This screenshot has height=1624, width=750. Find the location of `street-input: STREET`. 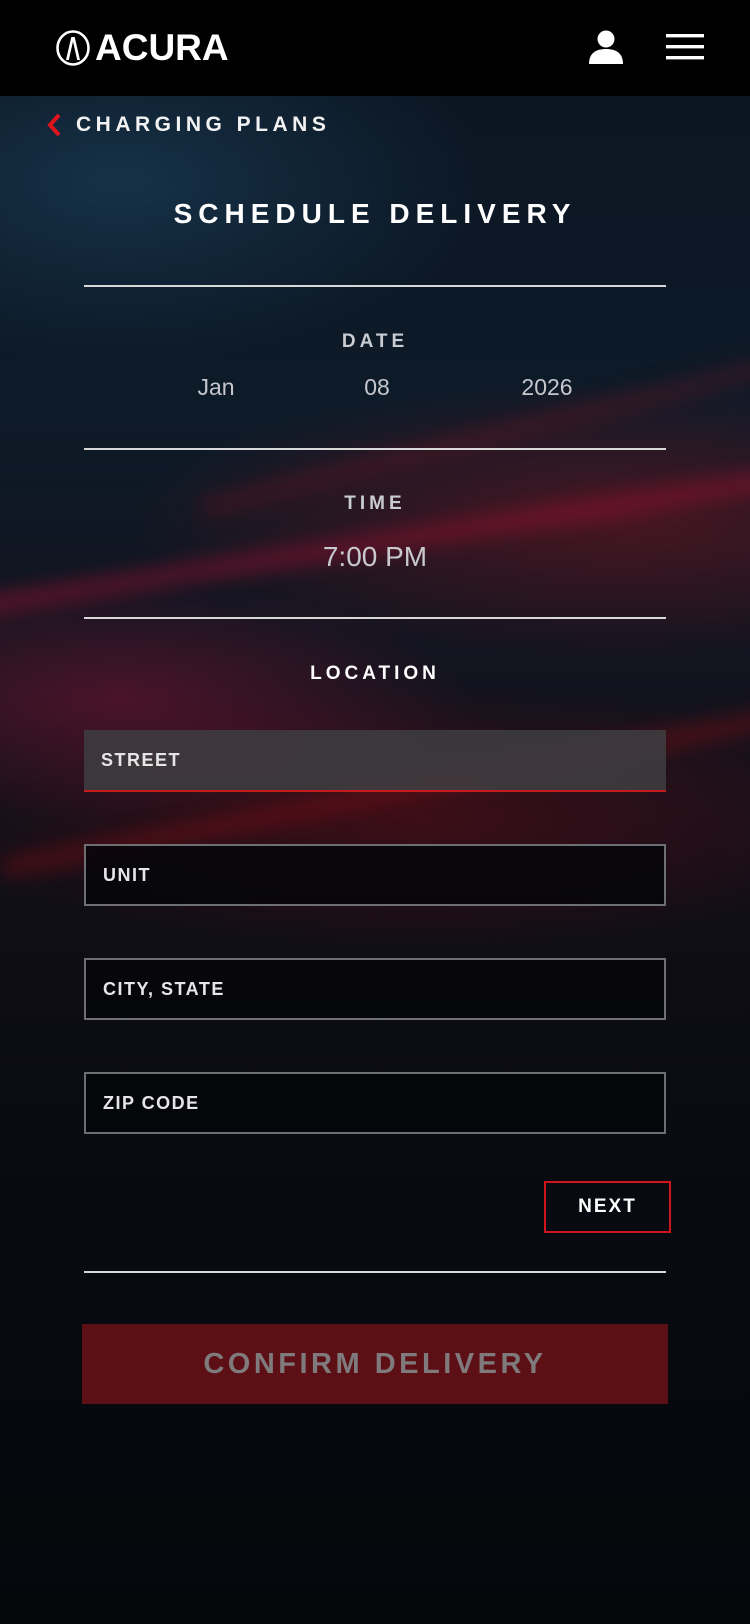

street-input: STREET is located at coordinates (375, 761).